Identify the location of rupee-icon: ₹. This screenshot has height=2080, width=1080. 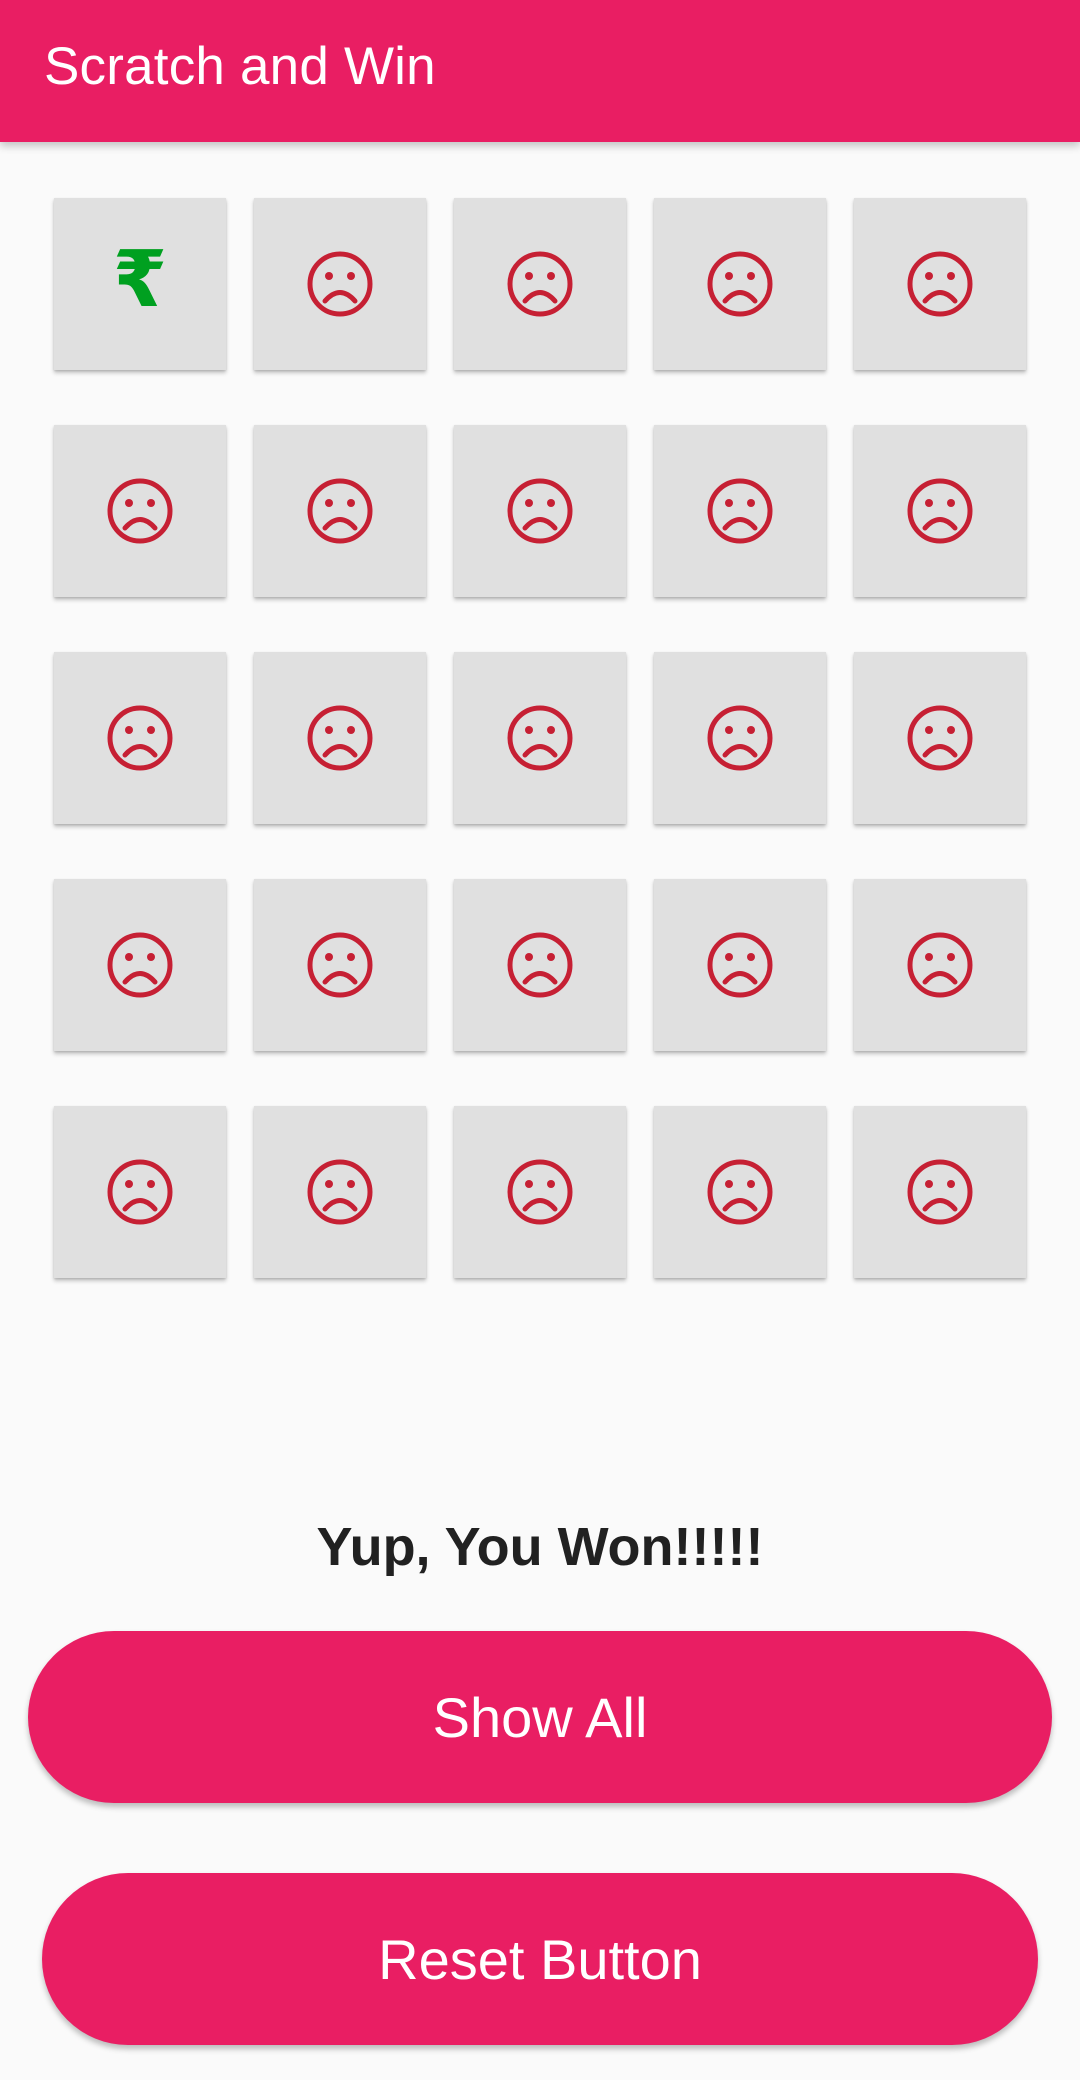
(140, 284).